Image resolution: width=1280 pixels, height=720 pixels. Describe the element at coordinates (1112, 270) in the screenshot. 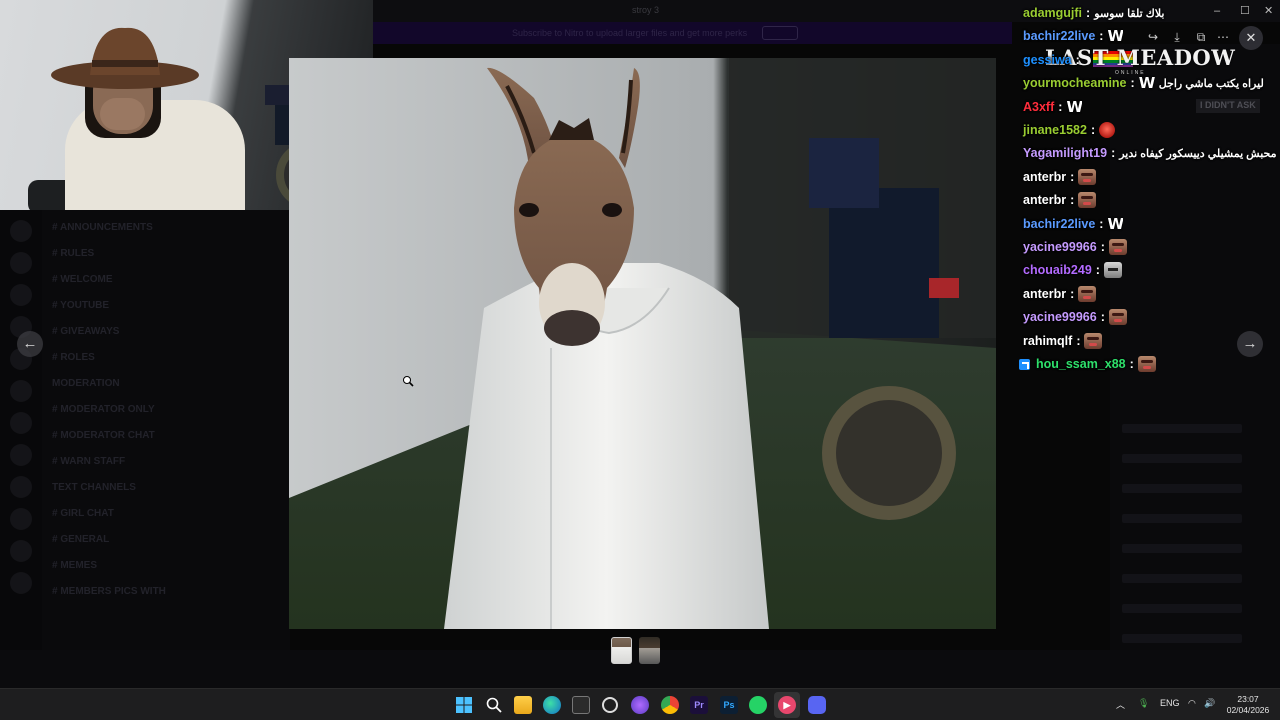

I see `grey-face-emote-icon` at that location.